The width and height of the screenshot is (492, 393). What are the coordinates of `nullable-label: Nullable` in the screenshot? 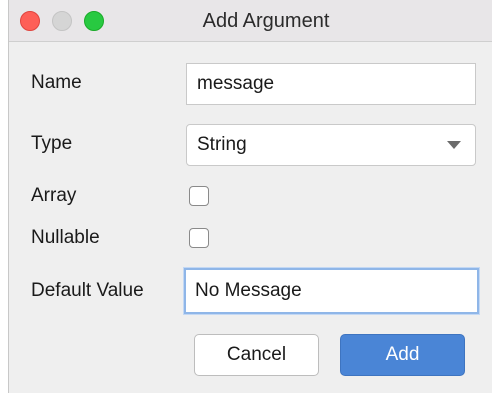 It's located at (65, 237).